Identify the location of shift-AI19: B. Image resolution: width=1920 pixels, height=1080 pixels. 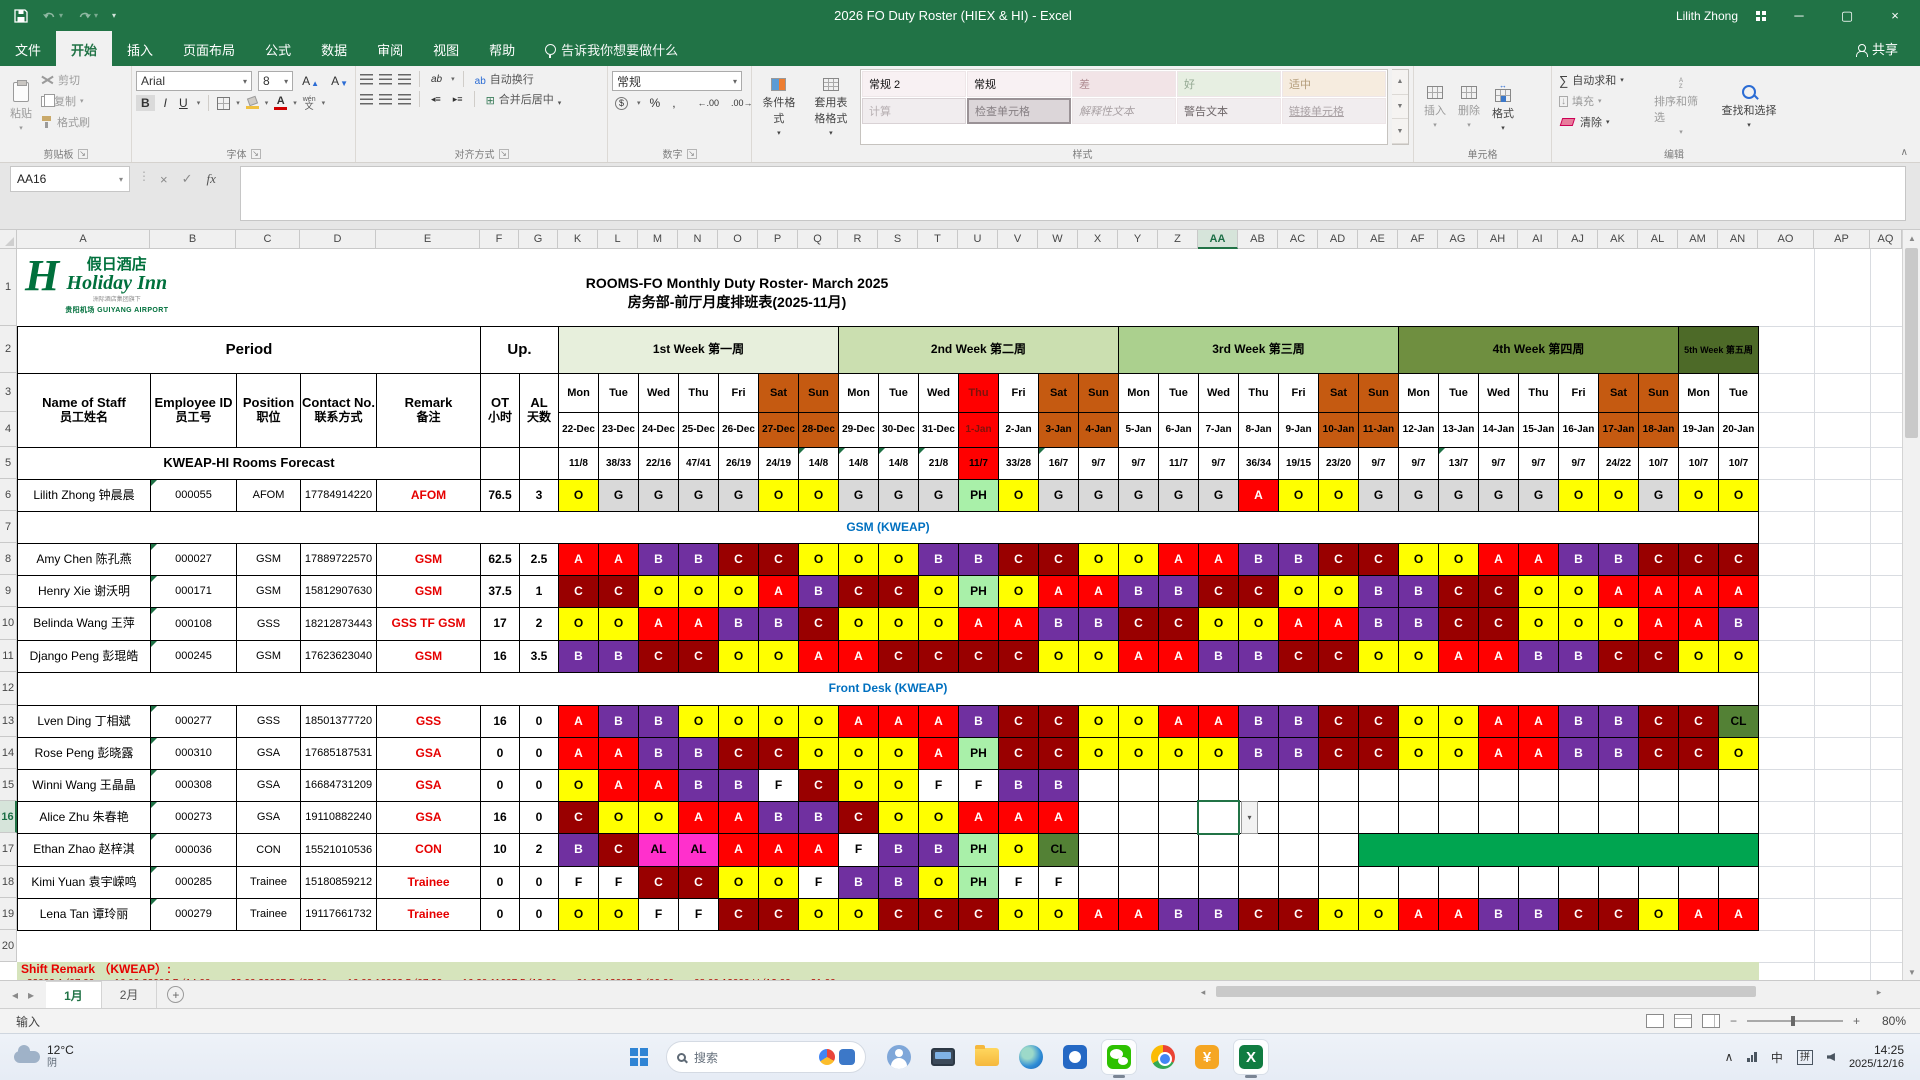
(1538, 914).